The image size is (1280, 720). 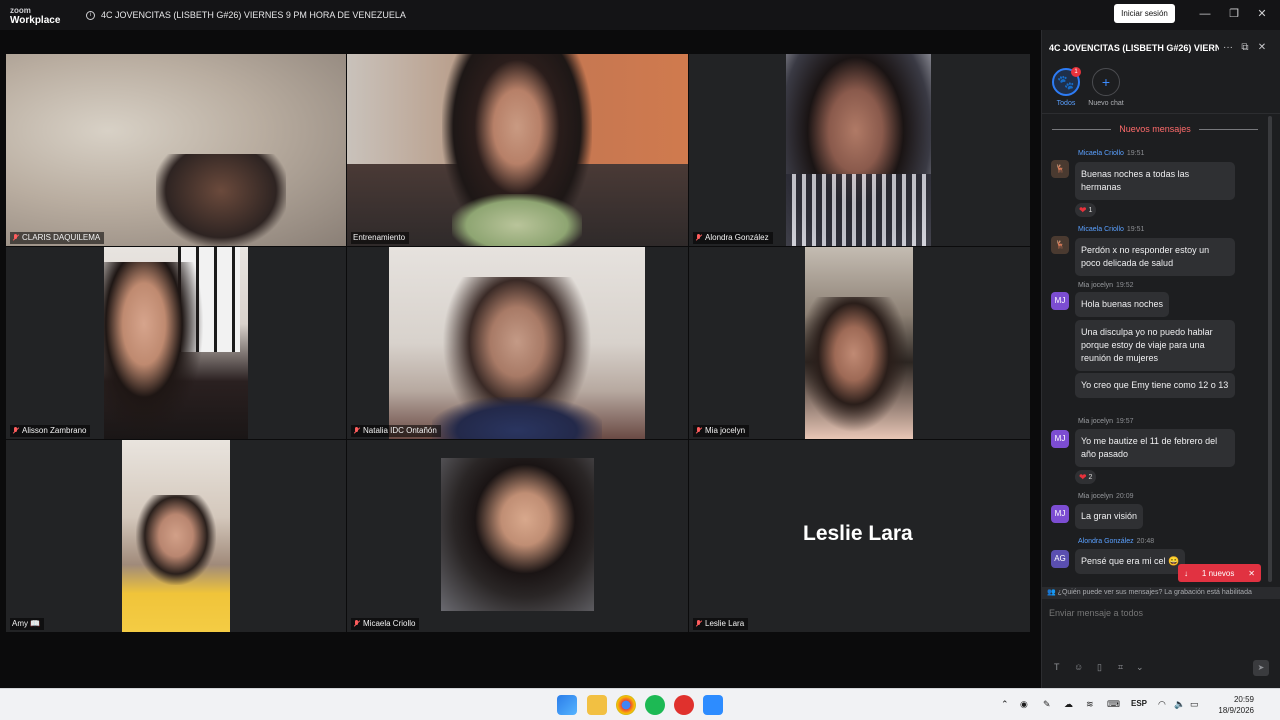 I want to click on chrome-icon, so click(x=626, y=705).